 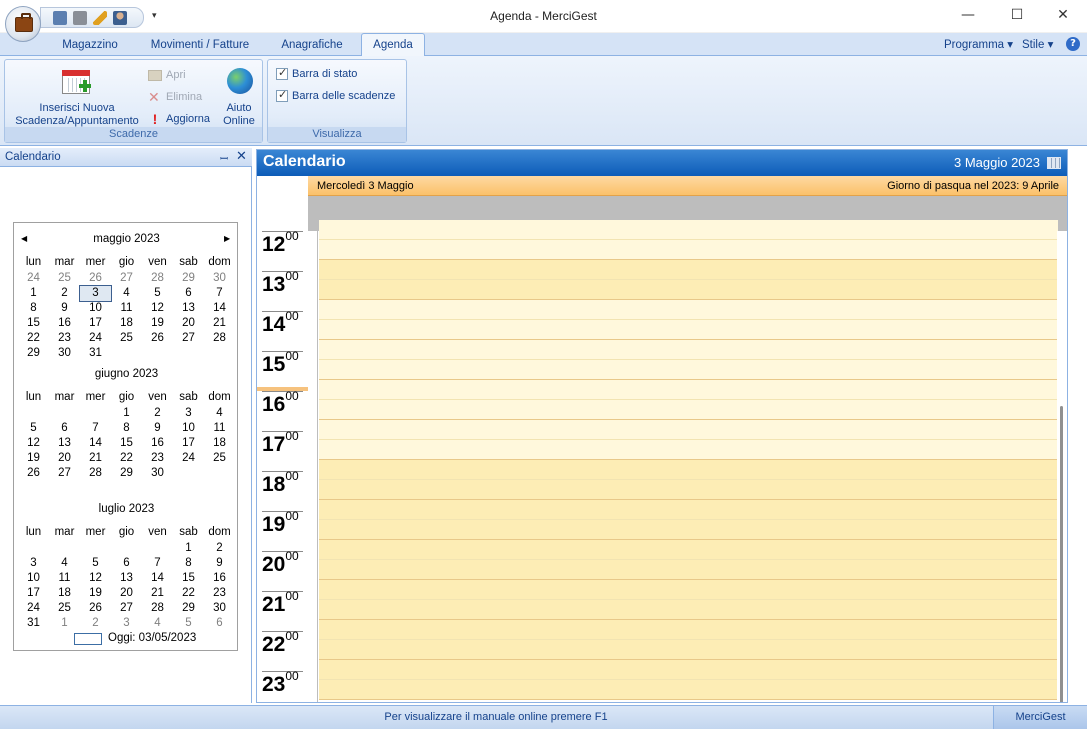 I want to click on tab-movimenti-fatture: Movimenti / Fatture, so click(x=200, y=46).